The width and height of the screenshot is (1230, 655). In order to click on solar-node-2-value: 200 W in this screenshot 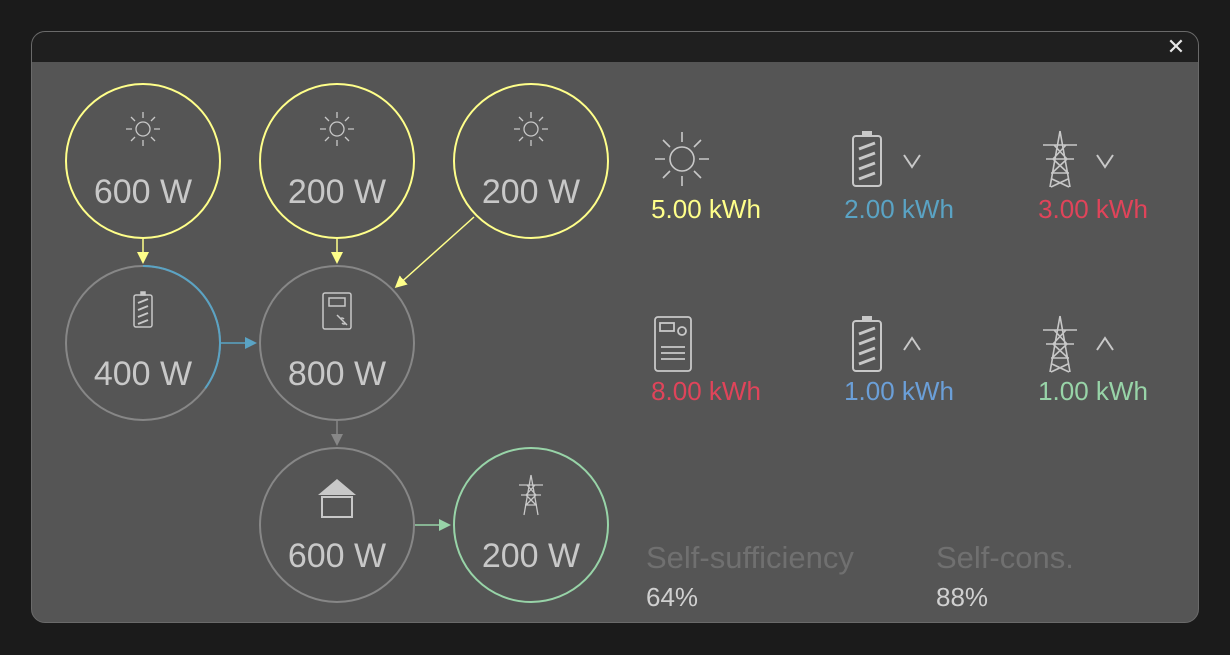, I will do `click(337, 192)`.